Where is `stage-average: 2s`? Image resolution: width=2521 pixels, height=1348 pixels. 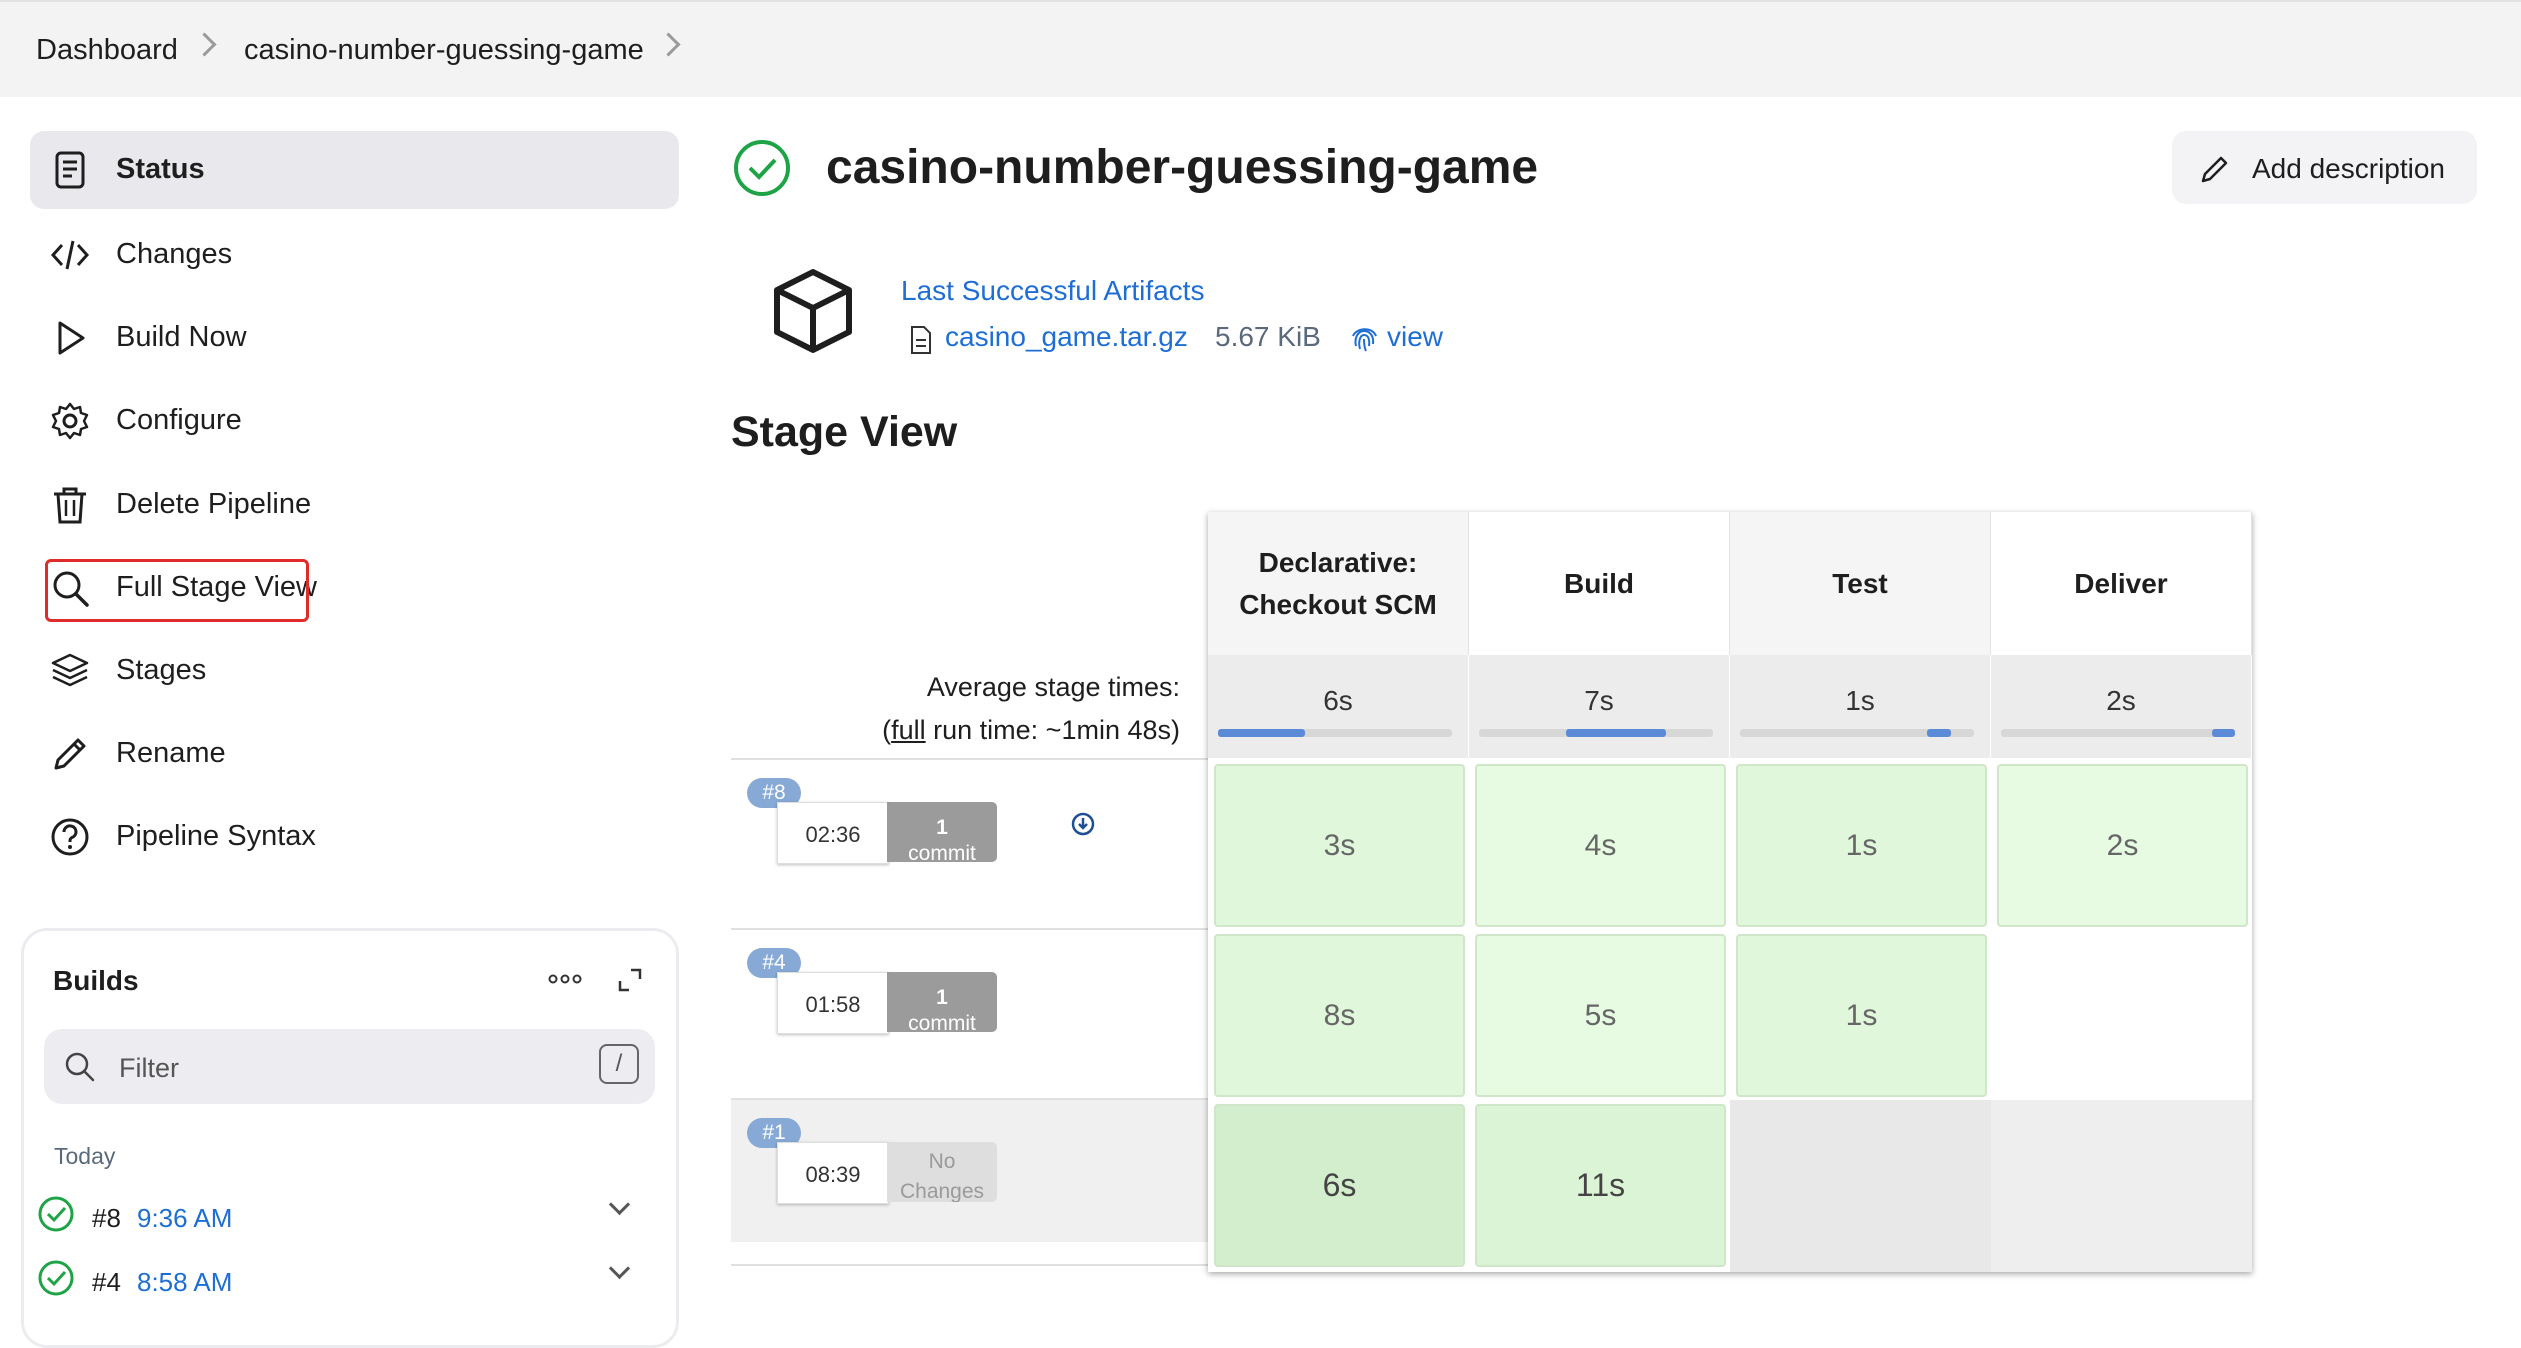
stage-average: 2s is located at coordinates (2121, 706).